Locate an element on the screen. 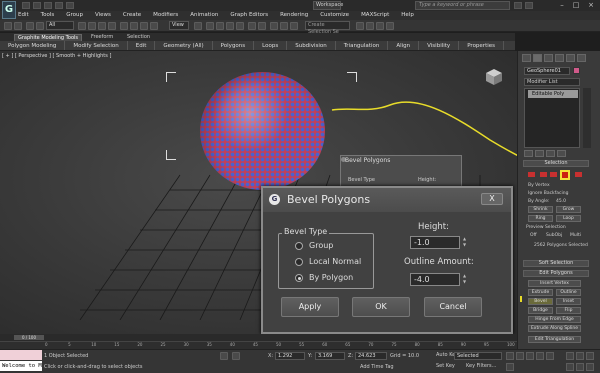  menu-create: Create is located at coordinates (132, 15).